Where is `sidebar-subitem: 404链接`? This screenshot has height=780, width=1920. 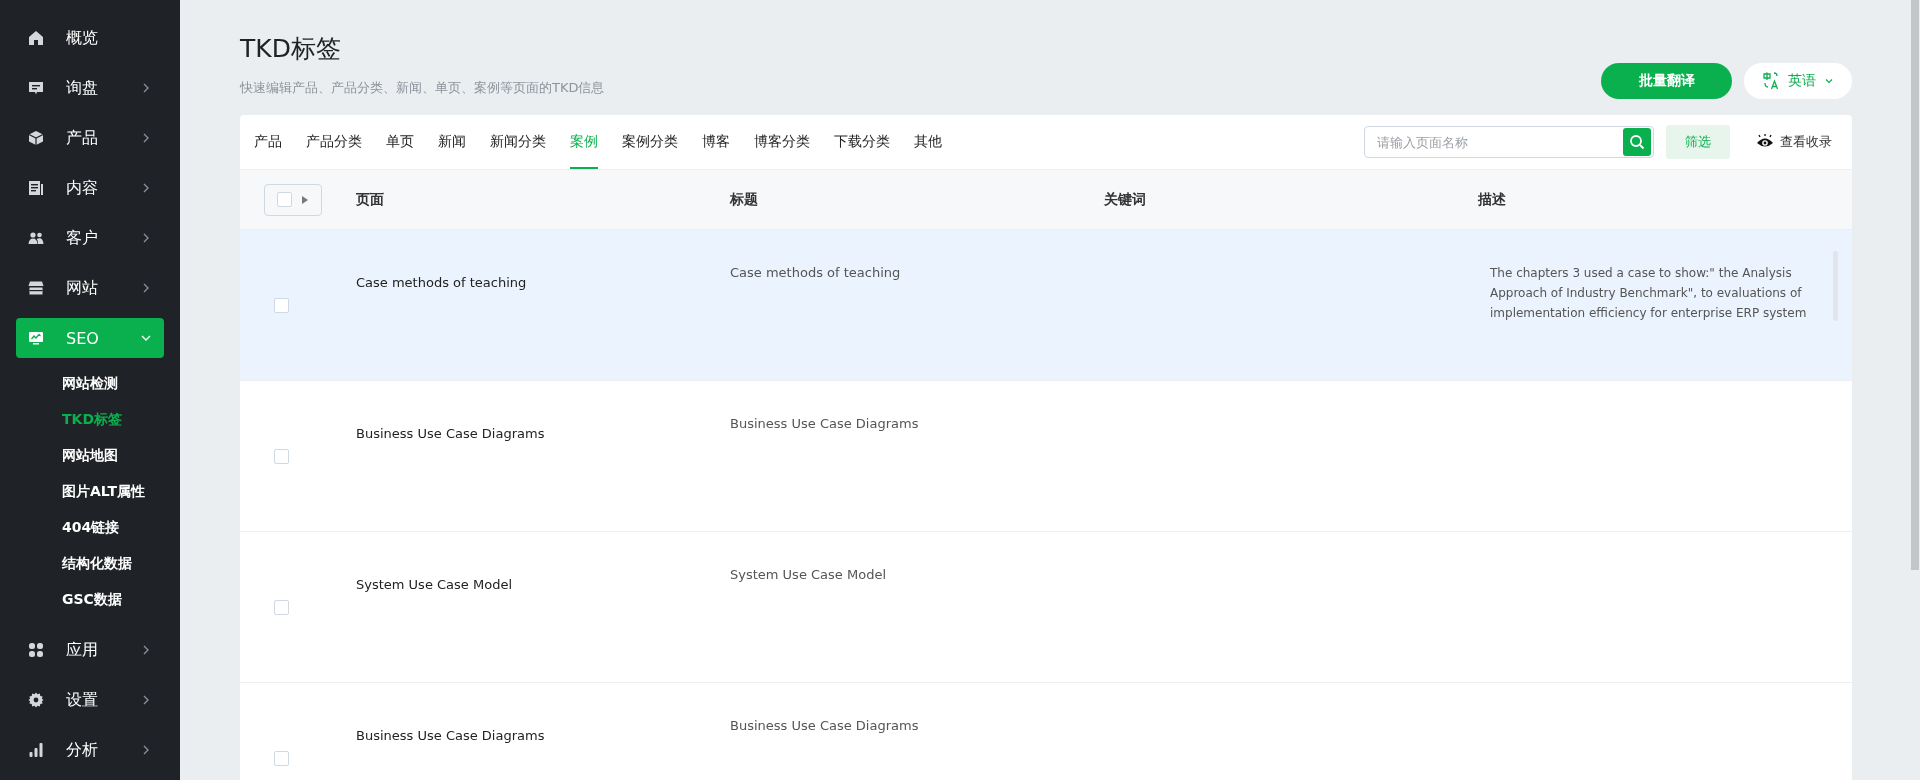
sidebar-subitem: 404链接 is located at coordinates (90, 527).